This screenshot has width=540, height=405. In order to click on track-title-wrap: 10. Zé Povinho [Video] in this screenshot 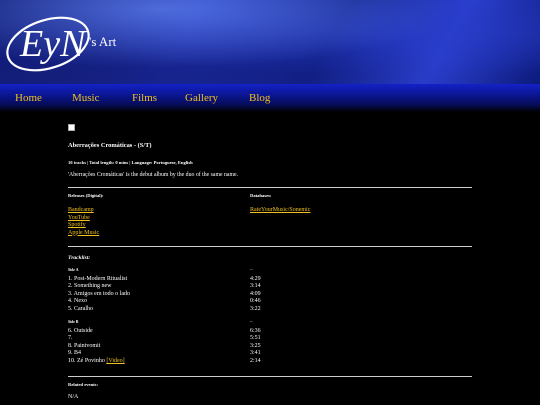, I will do `click(96, 362)`.